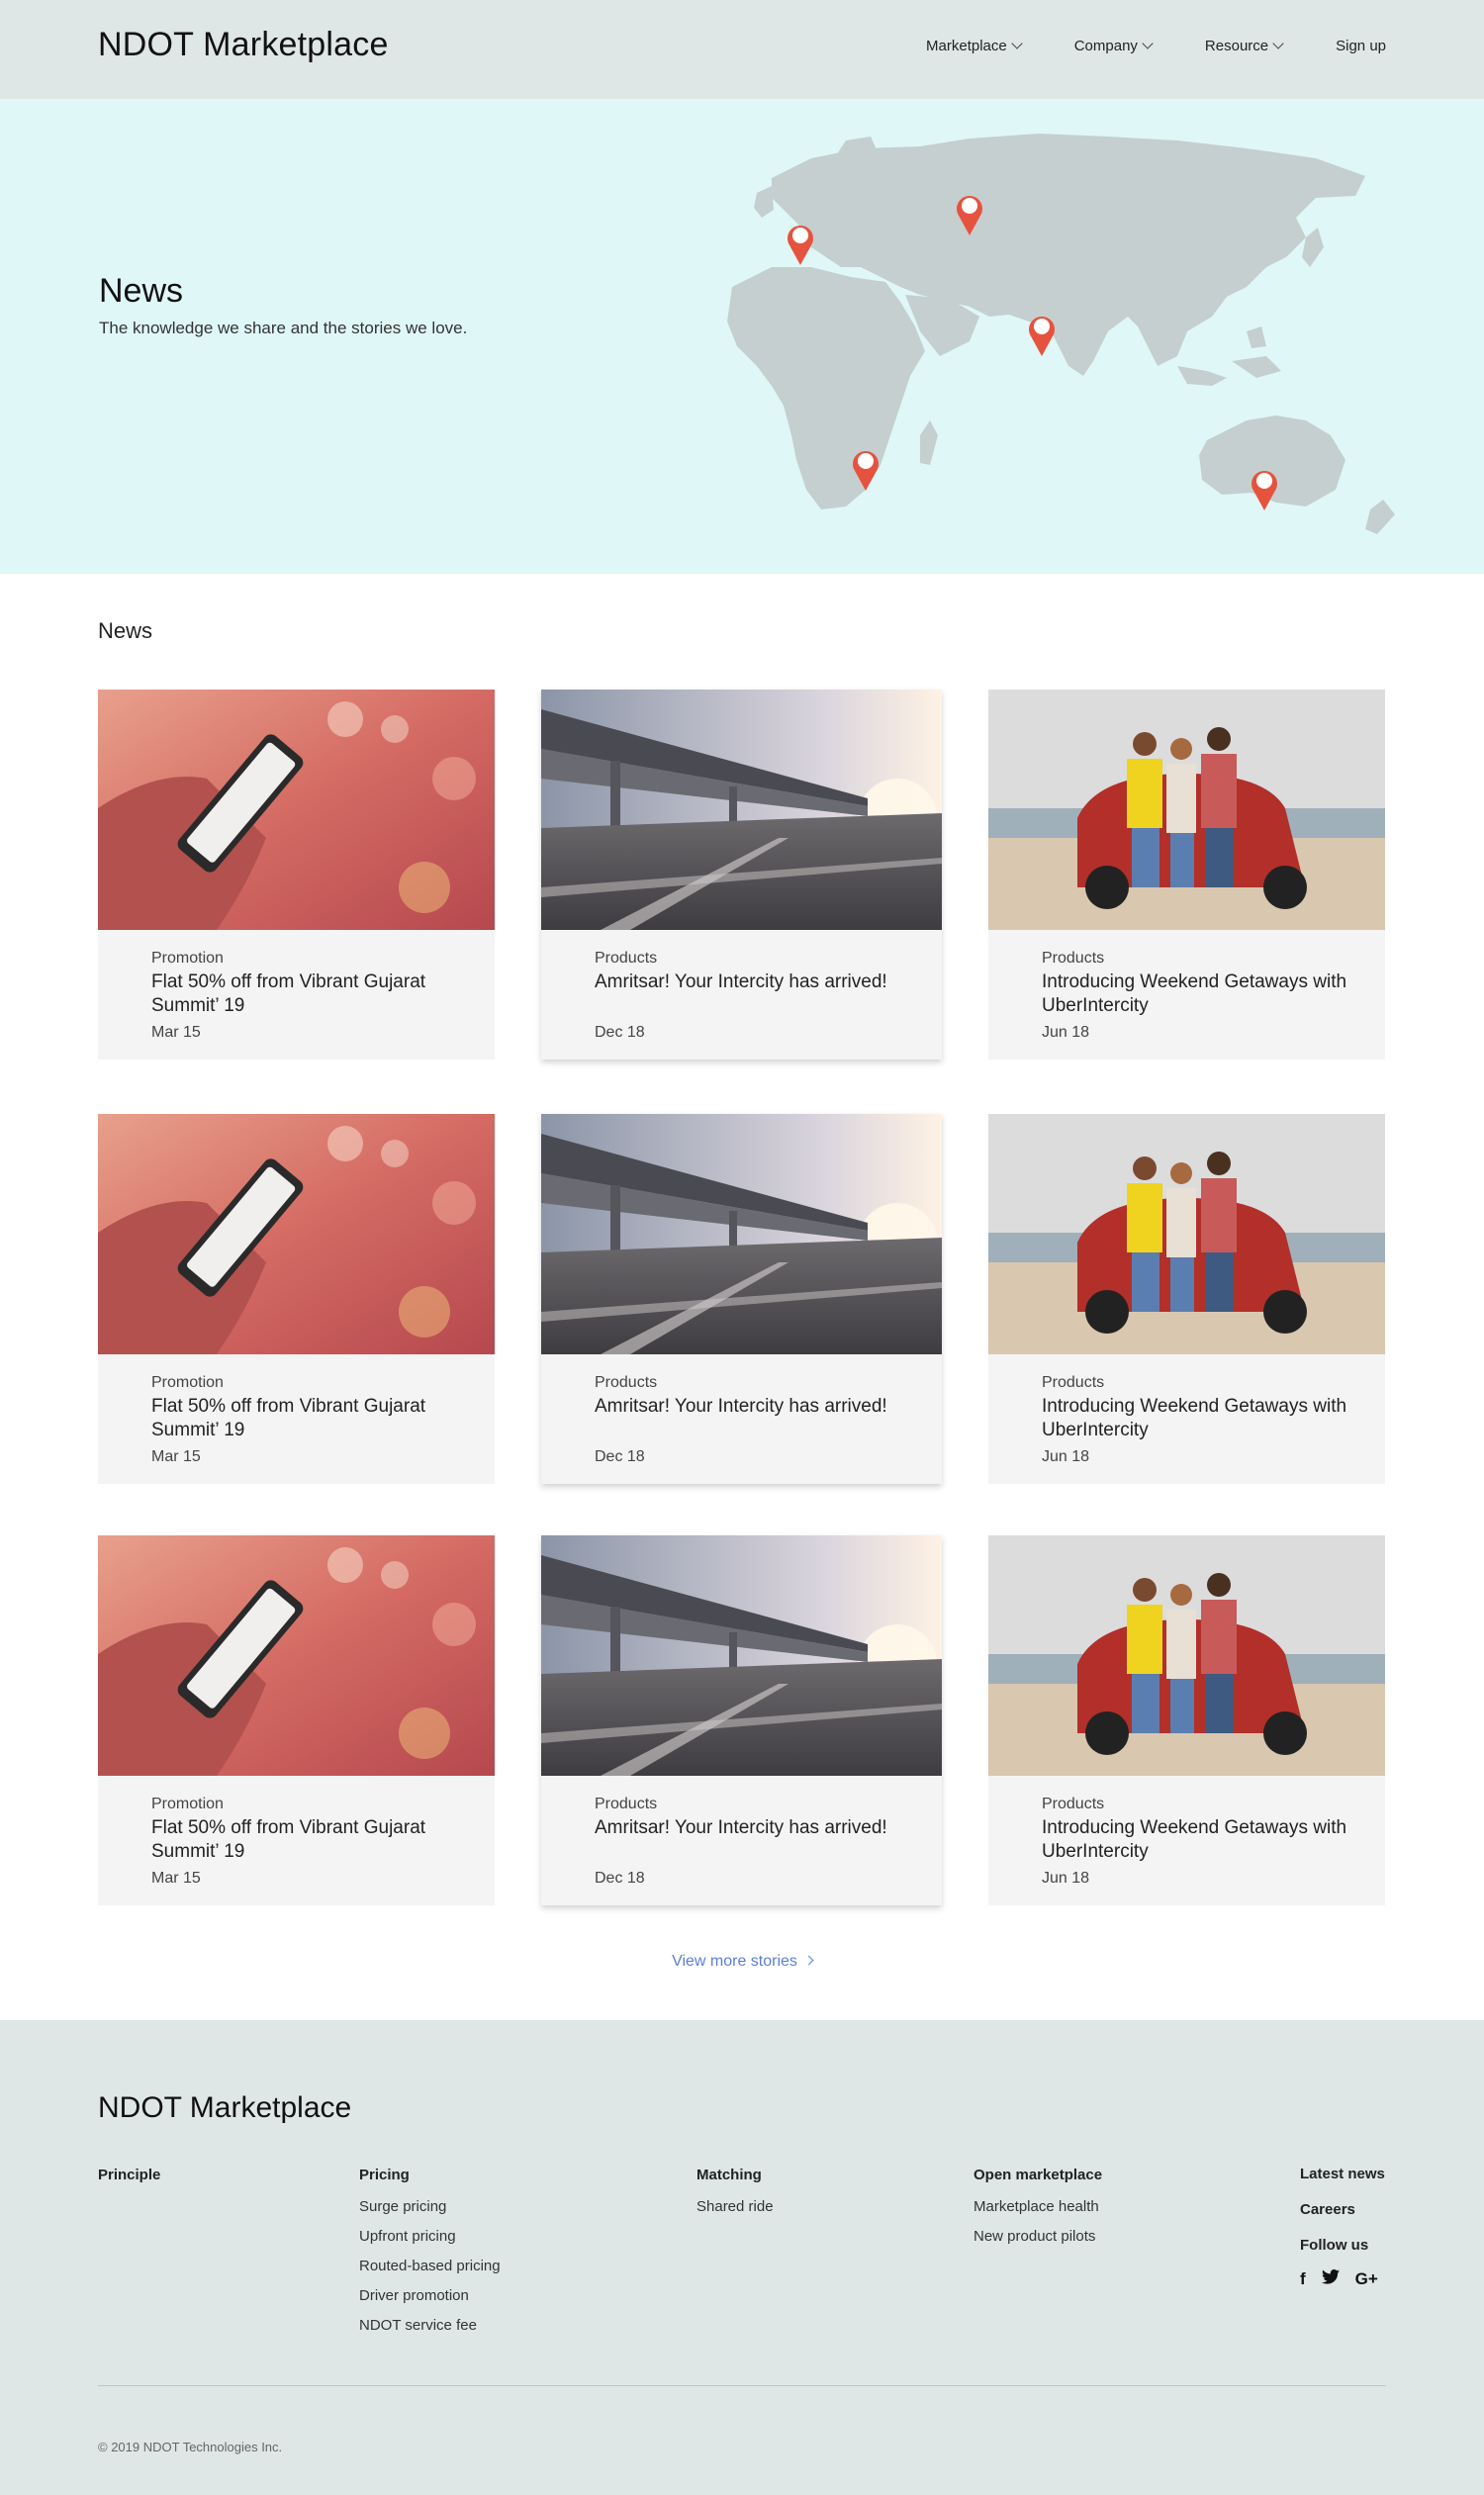 This screenshot has width=1484, height=2495. I want to click on footer-careers-link: Careers, so click(1342, 2210).